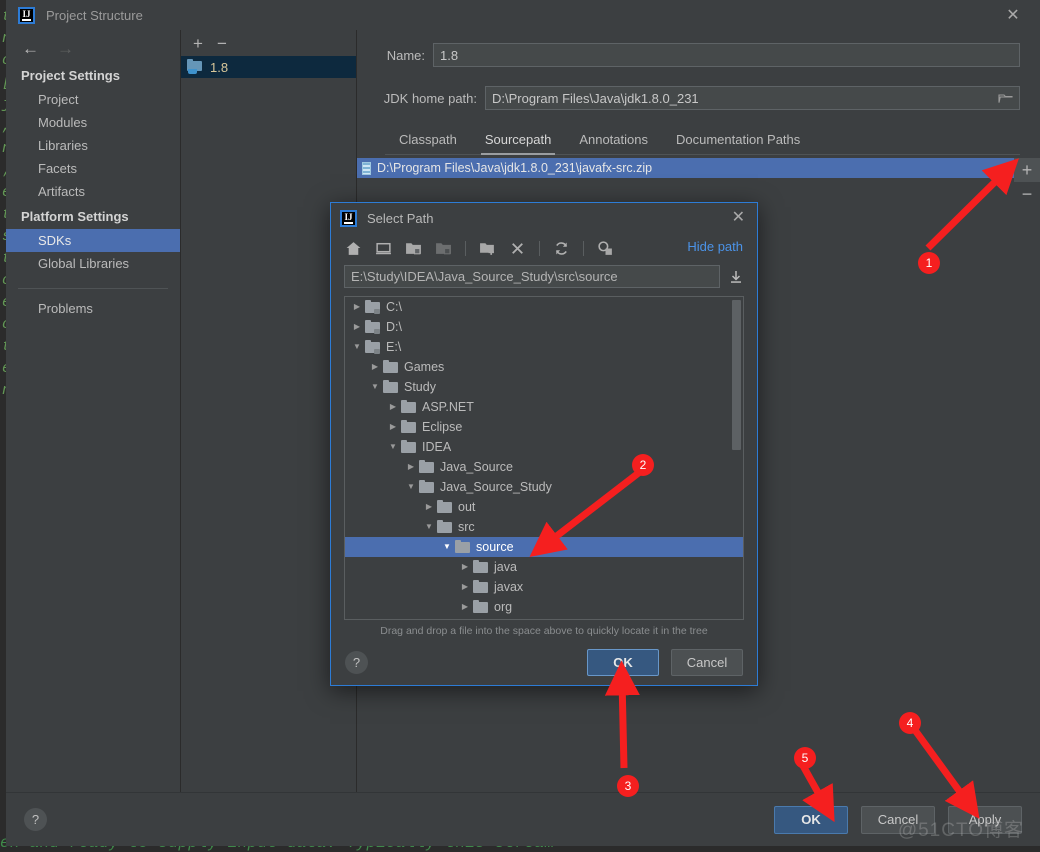  Describe the element at coordinates (443, 248) in the screenshot. I see `module-folder-icon` at that location.